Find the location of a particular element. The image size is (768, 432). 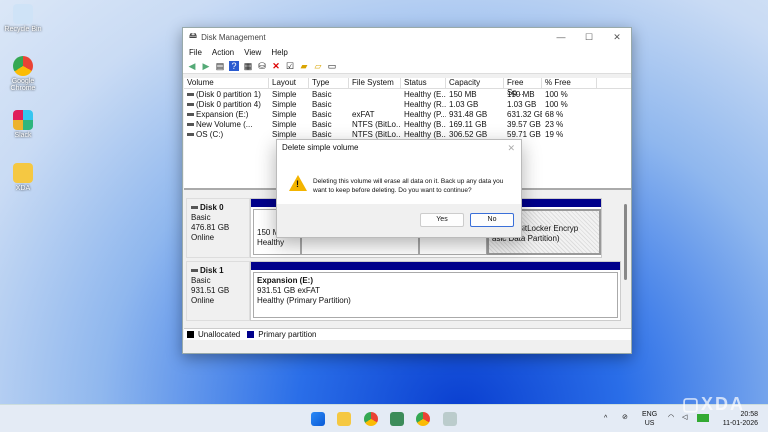

wifi-icon: ◠ is located at coordinates (671, 417).